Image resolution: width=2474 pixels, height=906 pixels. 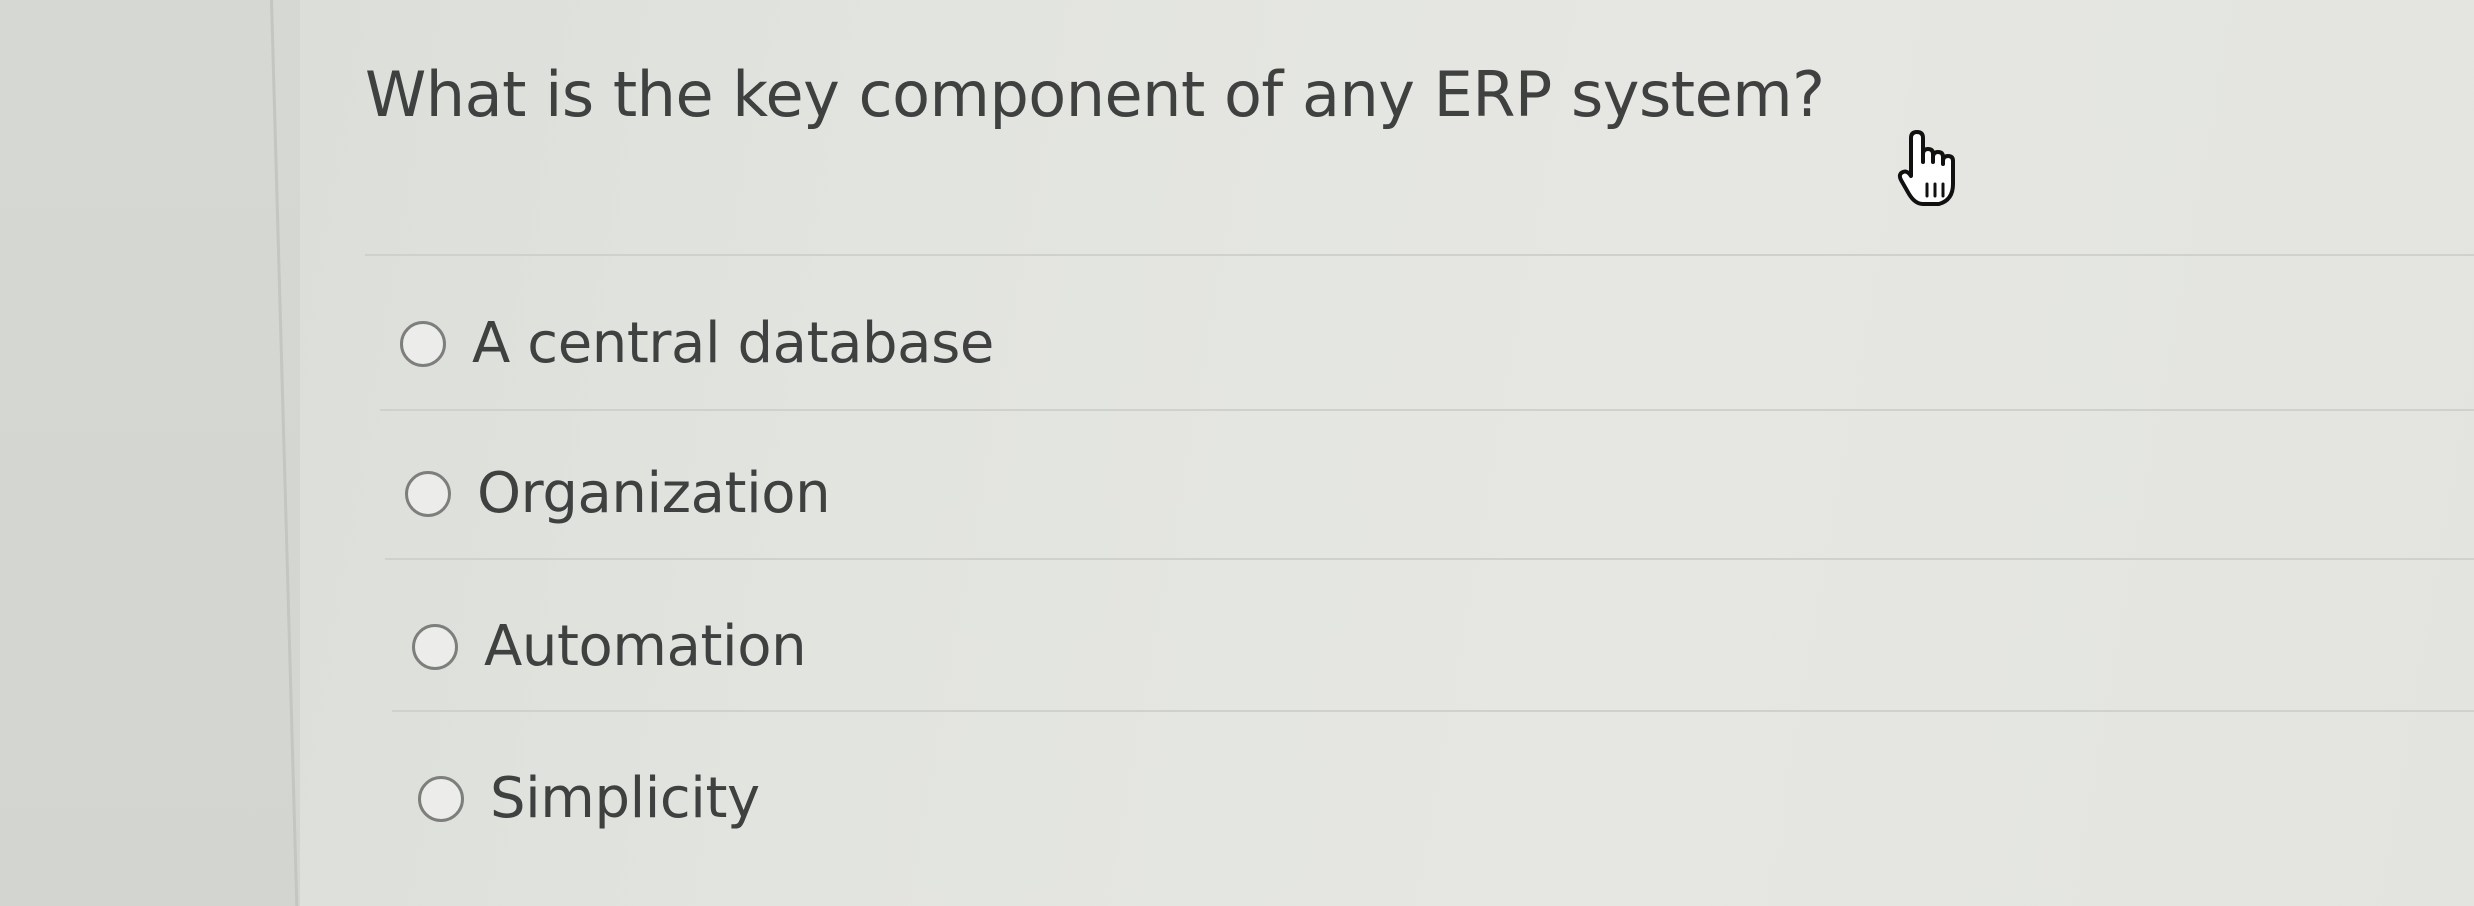 What do you see at coordinates (645, 646) in the screenshot?
I see `answer-option-label: Automation` at bounding box center [645, 646].